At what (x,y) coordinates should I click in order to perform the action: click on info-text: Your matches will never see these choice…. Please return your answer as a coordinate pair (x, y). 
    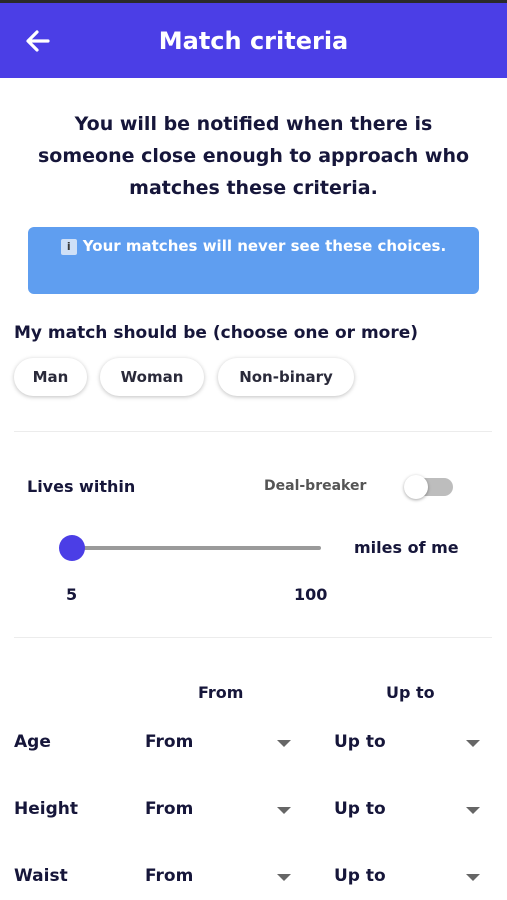
    Looking at the image, I should click on (264, 246).